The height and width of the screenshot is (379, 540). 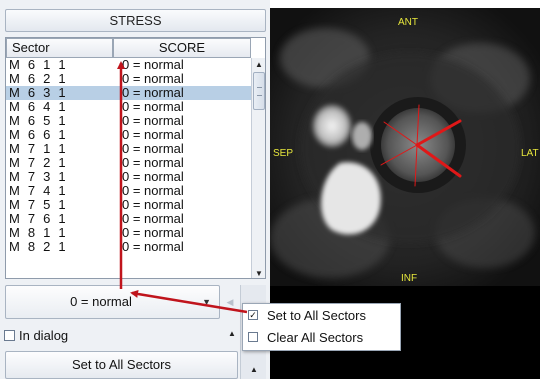 What do you see at coordinates (315, 337) in the screenshot?
I see `menu-item-label: Clear All Sectors` at bounding box center [315, 337].